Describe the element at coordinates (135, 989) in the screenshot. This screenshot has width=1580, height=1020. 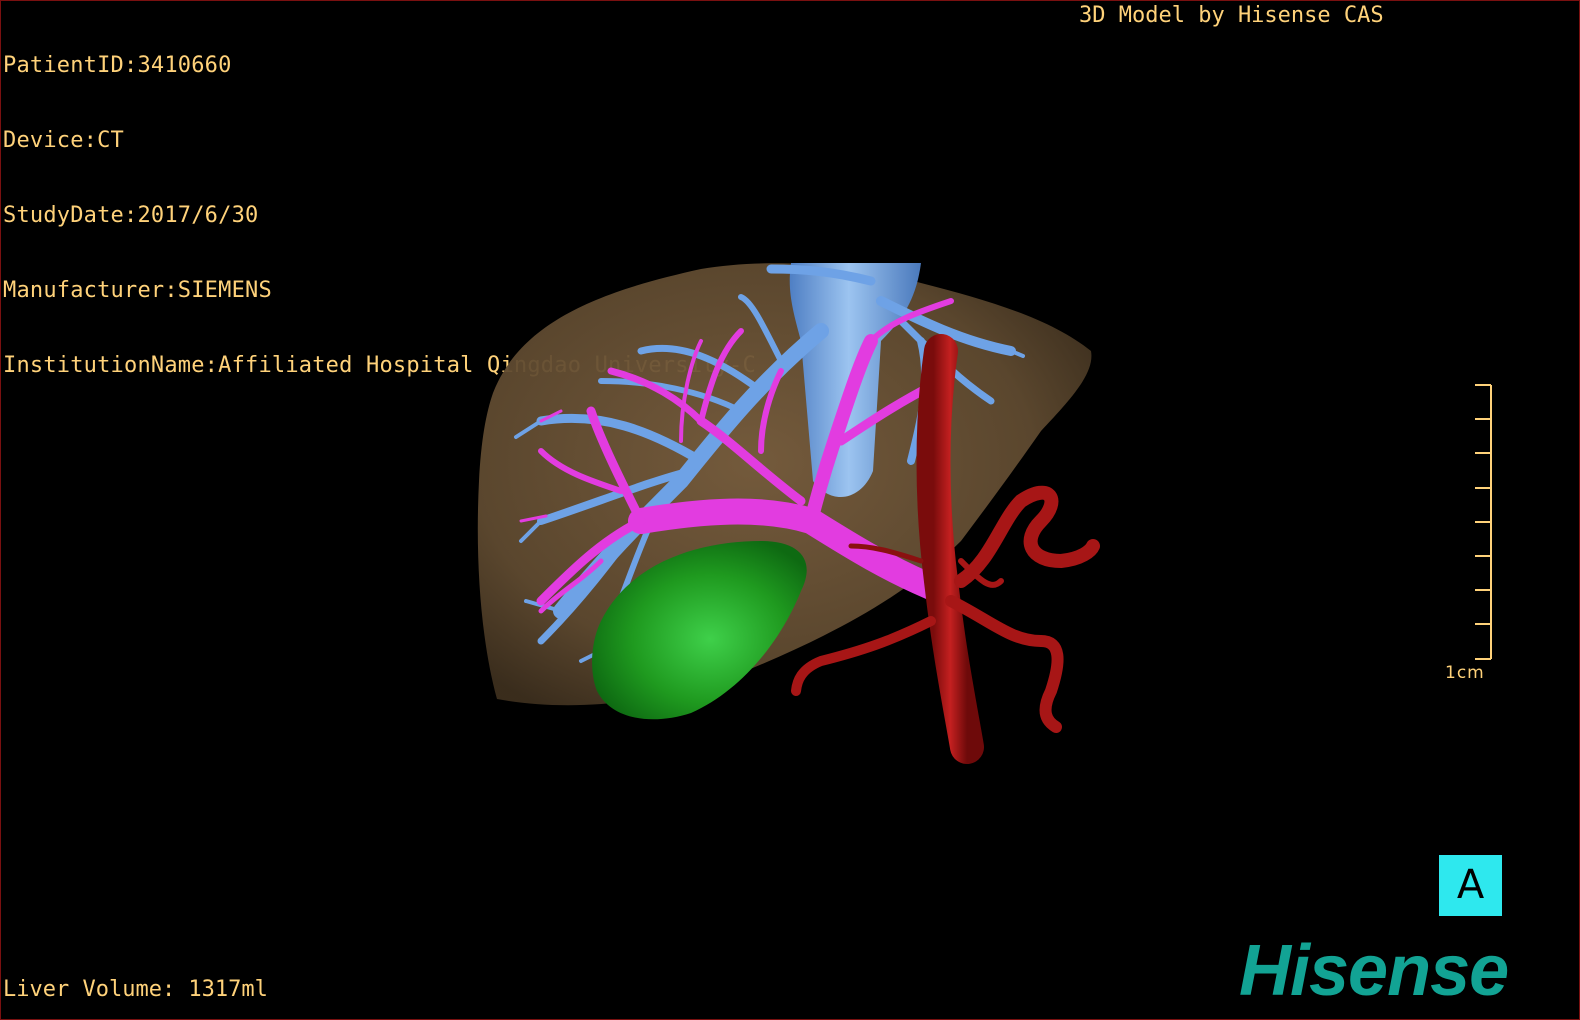
I see `liver-volume-text: Liver Volume: 1317ml` at that location.